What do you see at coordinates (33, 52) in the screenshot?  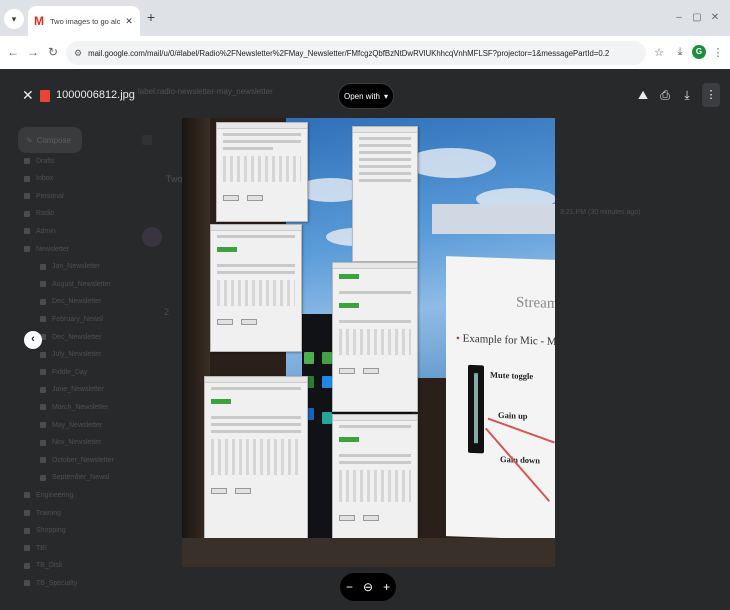 I see `forward-icon: →` at bounding box center [33, 52].